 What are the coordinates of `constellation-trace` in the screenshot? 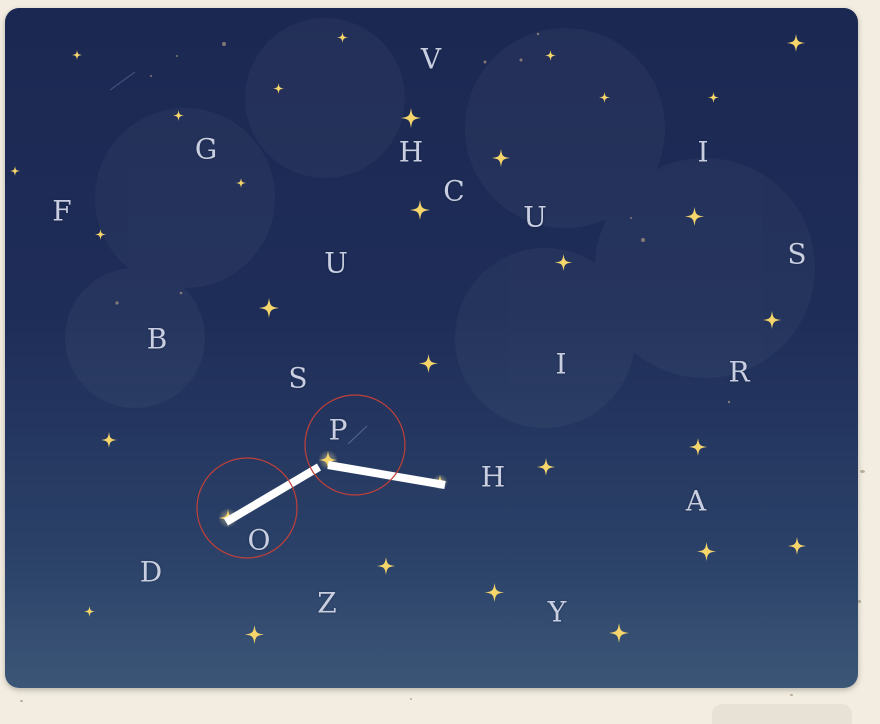 It's located at (334, 493).